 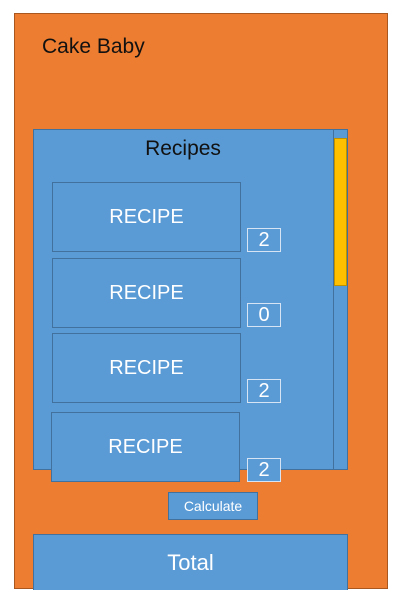 What do you see at coordinates (93, 46) in the screenshot?
I see `app-title: Cake Baby` at bounding box center [93, 46].